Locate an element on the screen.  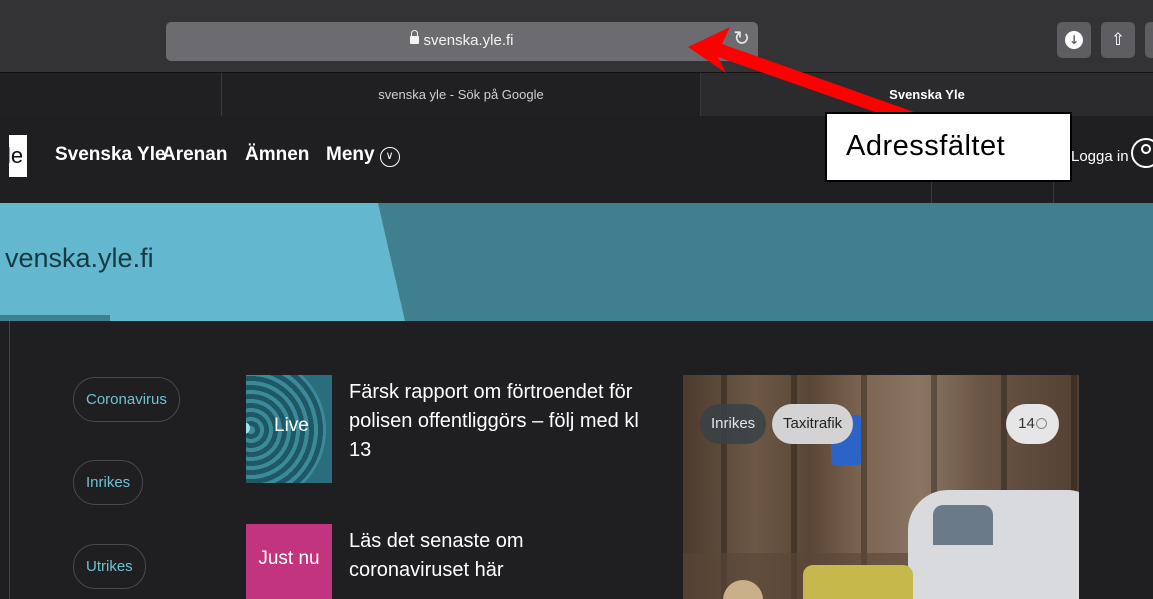
annotation-callout: Adressfältet is located at coordinates (948, 147).